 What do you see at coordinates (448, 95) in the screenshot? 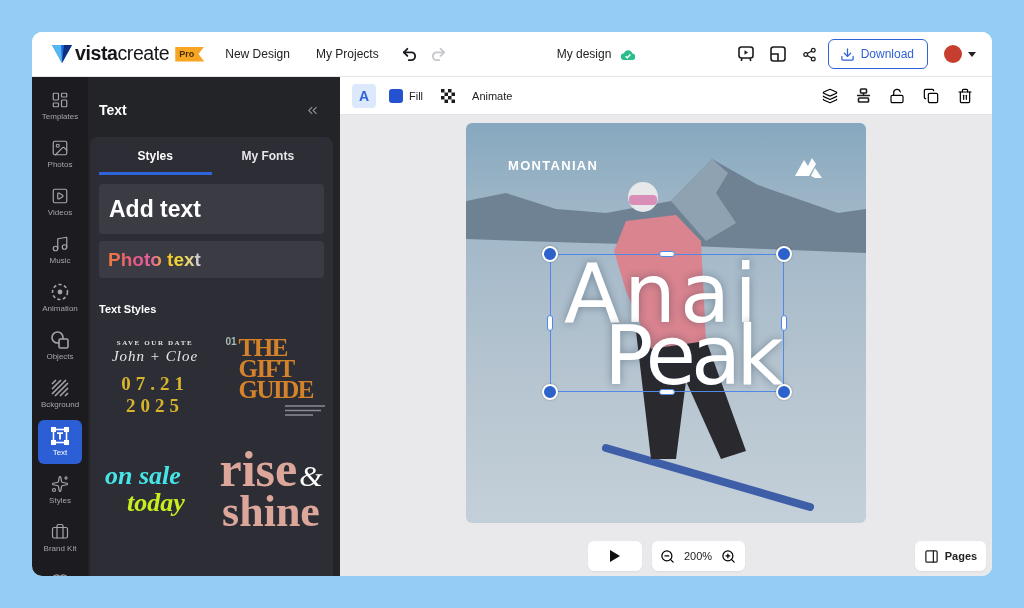
I see `checkerboard-icon` at bounding box center [448, 95].